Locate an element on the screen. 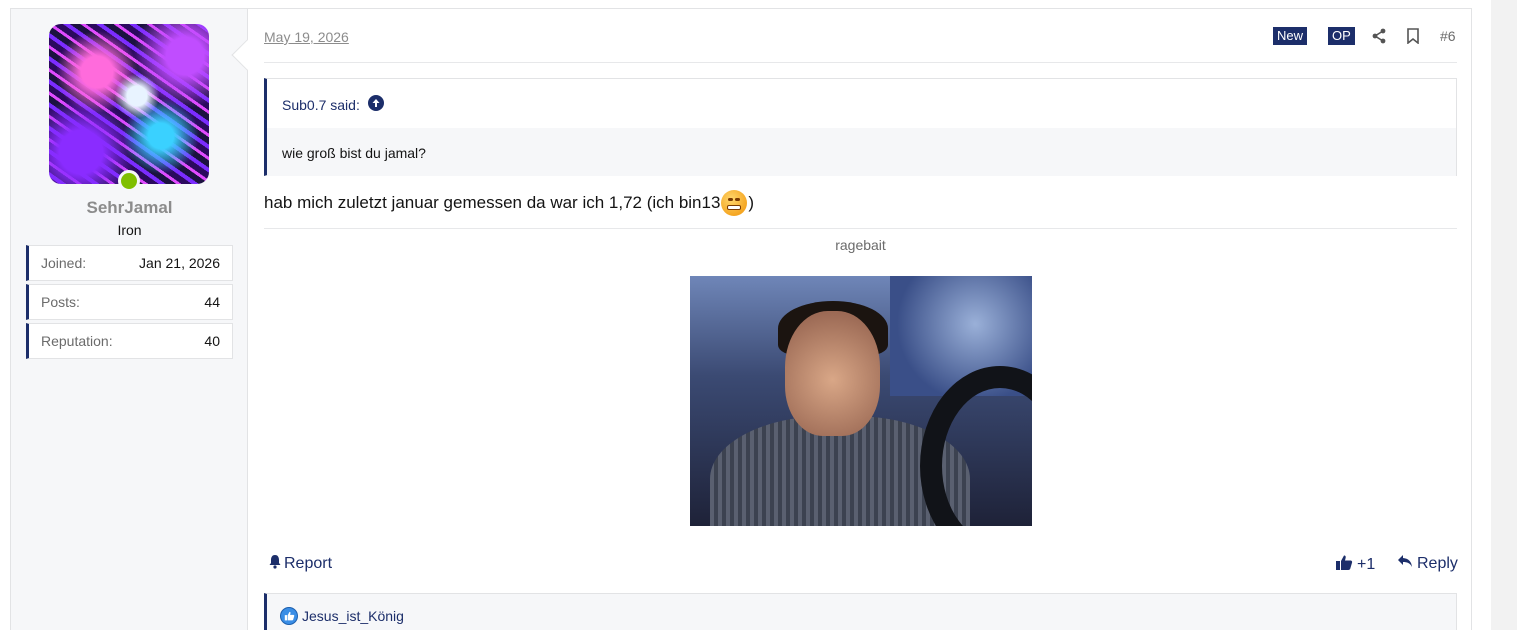 The width and height of the screenshot is (1517, 630). signature-divider is located at coordinates (860, 228).